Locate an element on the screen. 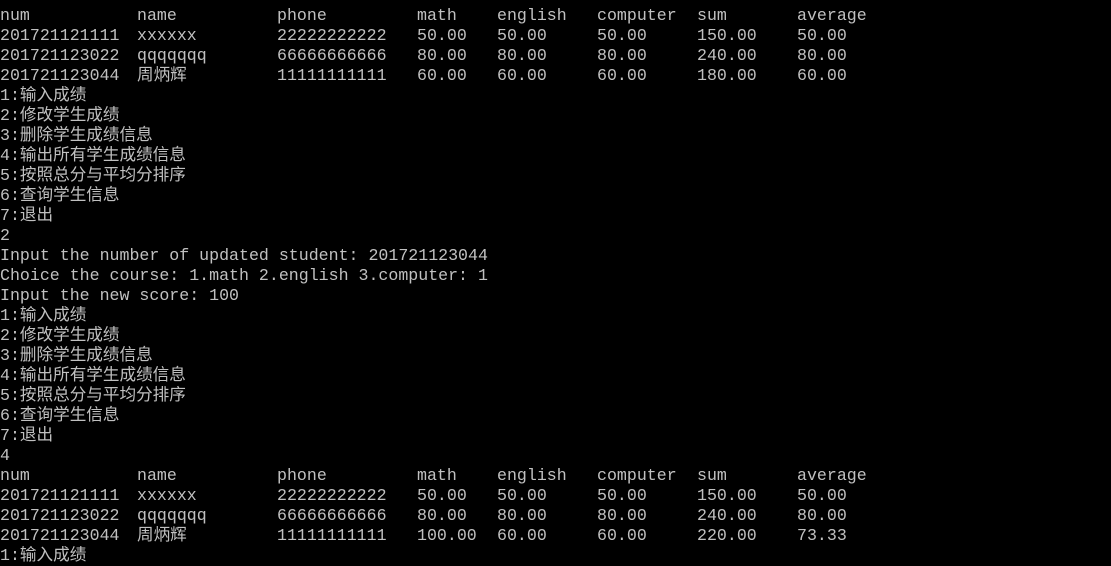  cell-math: 60.00 is located at coordinates (442, 75).